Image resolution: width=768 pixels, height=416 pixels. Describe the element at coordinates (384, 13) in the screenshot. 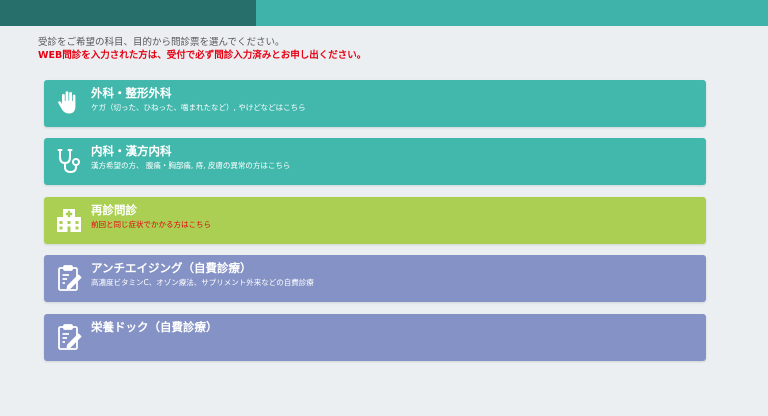

I see `header-bar` at that location.